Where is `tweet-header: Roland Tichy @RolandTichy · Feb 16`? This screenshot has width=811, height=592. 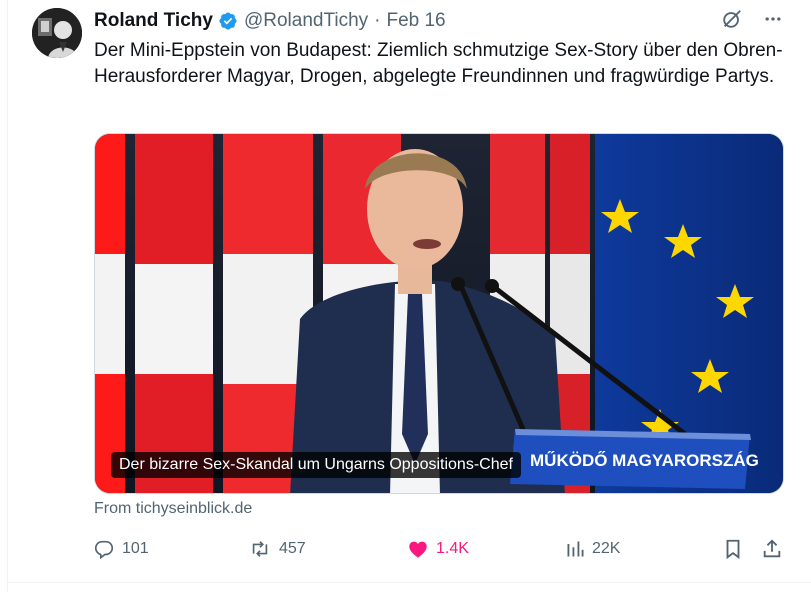
tweet-header: Roland Tichy @RolandTichy · Feb 16 is located at coordinates (270, 21).